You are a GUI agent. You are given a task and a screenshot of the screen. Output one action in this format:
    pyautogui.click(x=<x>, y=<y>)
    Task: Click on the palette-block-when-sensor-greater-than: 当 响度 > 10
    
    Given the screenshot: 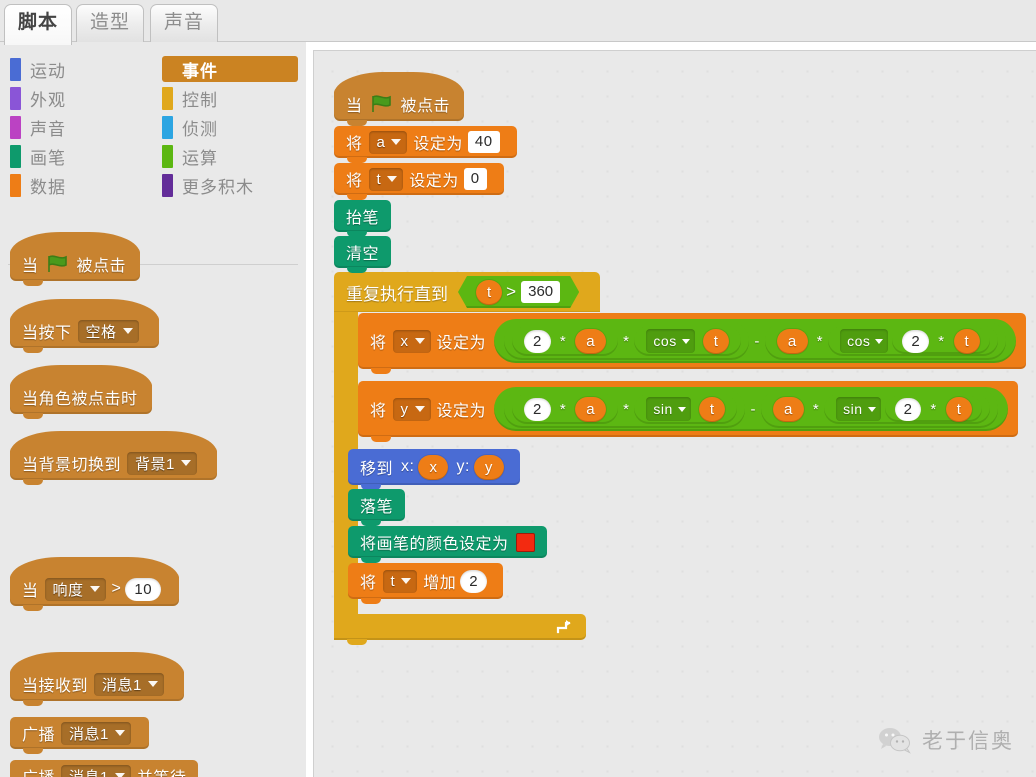 What is the action you would take?
    pyautogui.click(x=95, y=584)
    